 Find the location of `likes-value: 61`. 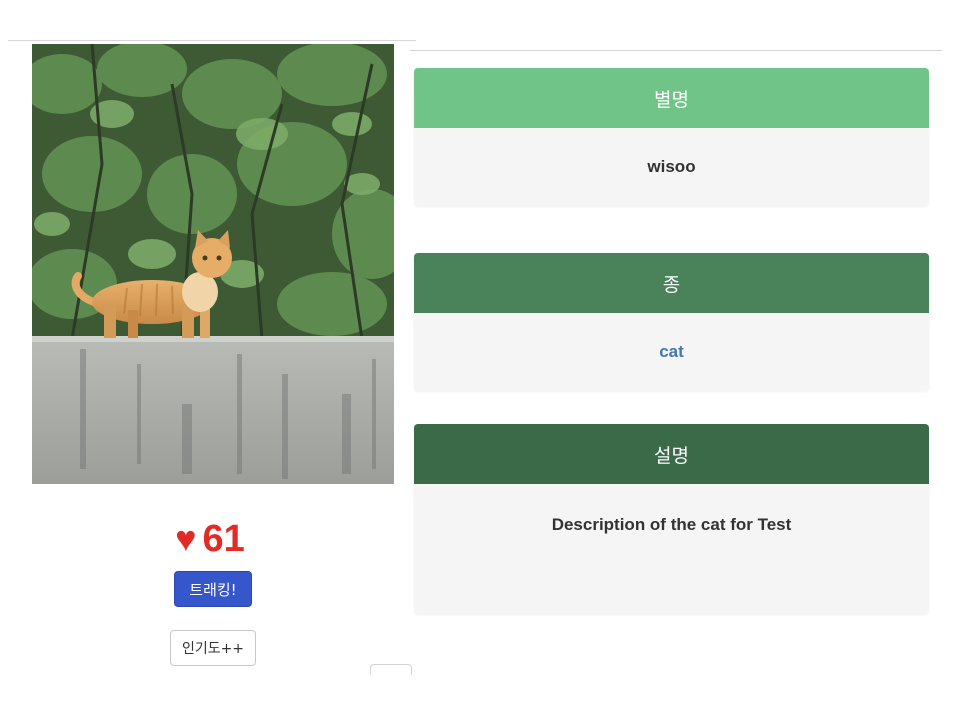

likes-value: 61 is located at coordinates (223, 539).